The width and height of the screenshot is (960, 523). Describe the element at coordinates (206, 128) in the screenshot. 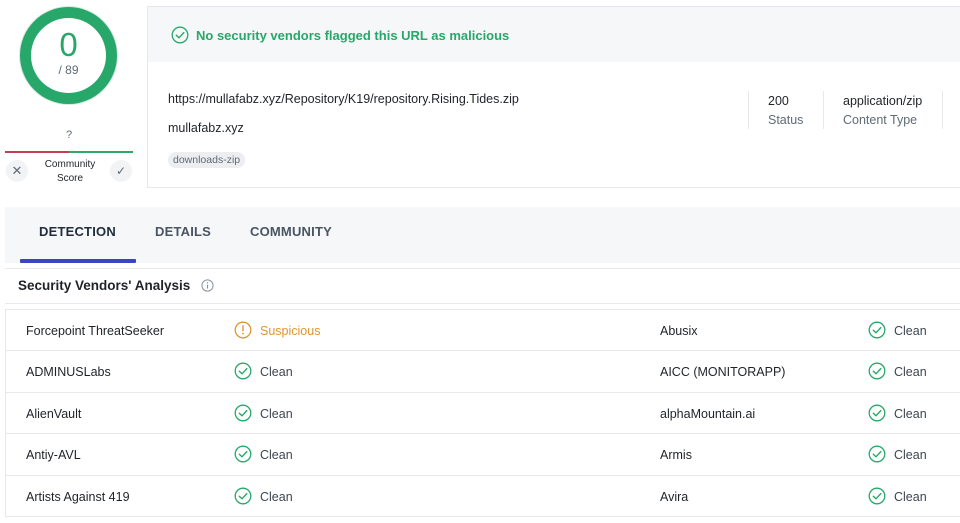

I see `url-domain: mullafabz.xyz` at that location.